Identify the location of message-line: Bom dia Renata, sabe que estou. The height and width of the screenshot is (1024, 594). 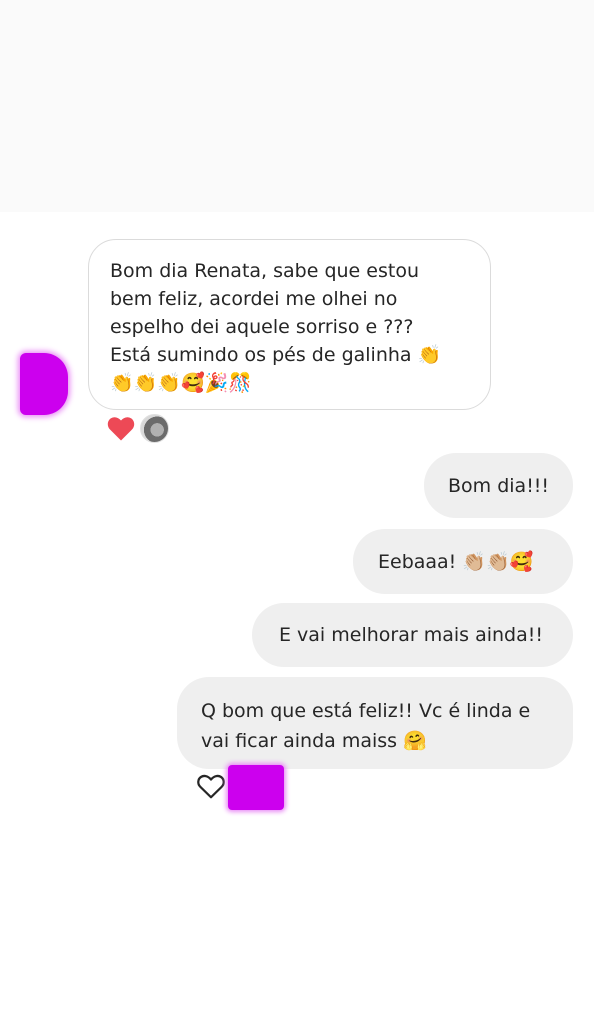
(264, 271).